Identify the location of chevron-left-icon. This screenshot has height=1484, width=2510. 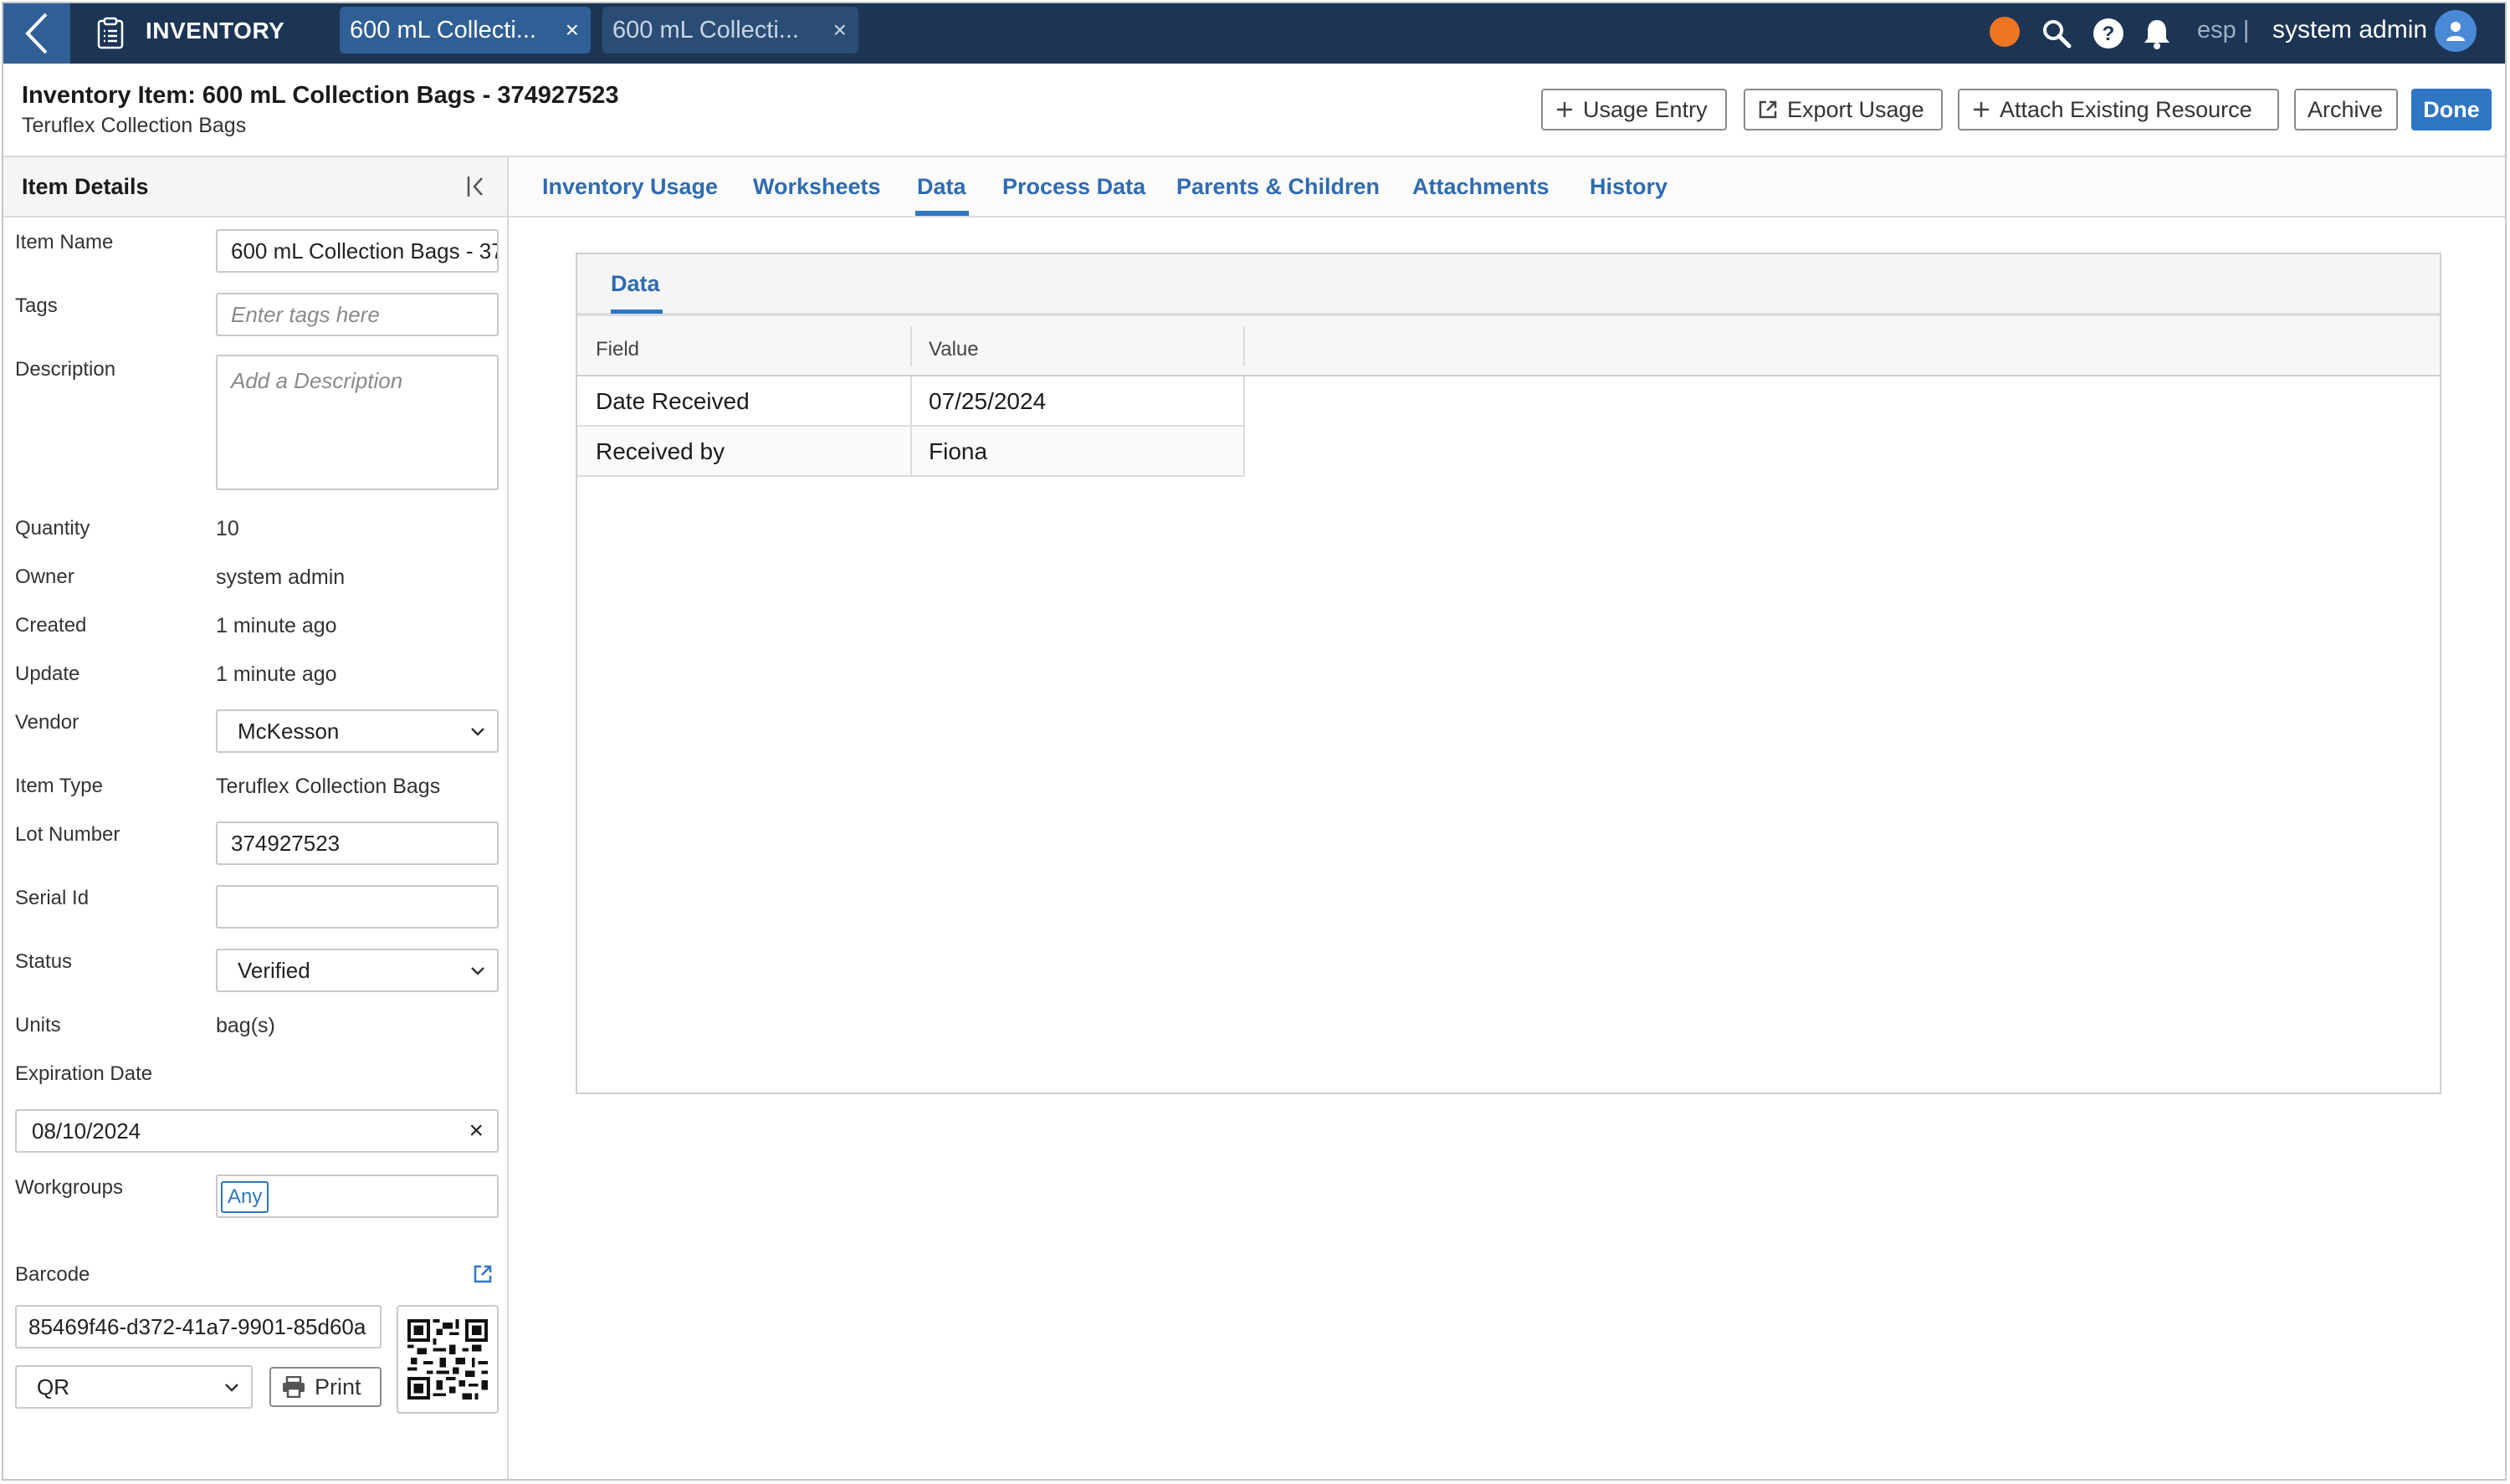
(36, 33).